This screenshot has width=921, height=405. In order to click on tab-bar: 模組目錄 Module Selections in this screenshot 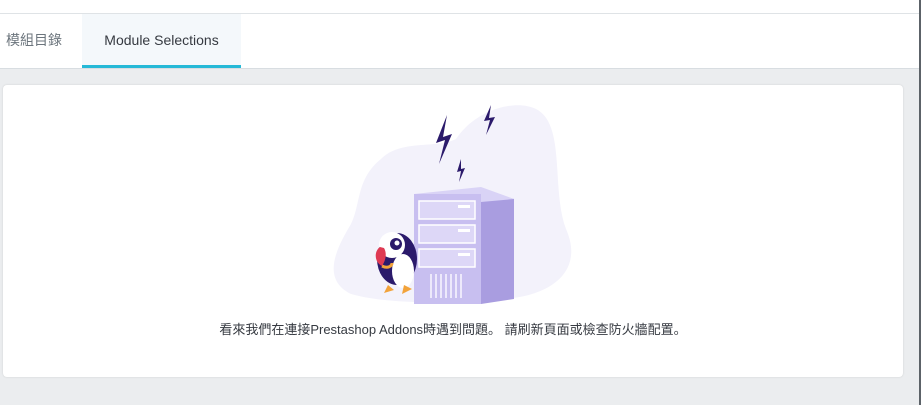, I will do `click(459, 41)`.